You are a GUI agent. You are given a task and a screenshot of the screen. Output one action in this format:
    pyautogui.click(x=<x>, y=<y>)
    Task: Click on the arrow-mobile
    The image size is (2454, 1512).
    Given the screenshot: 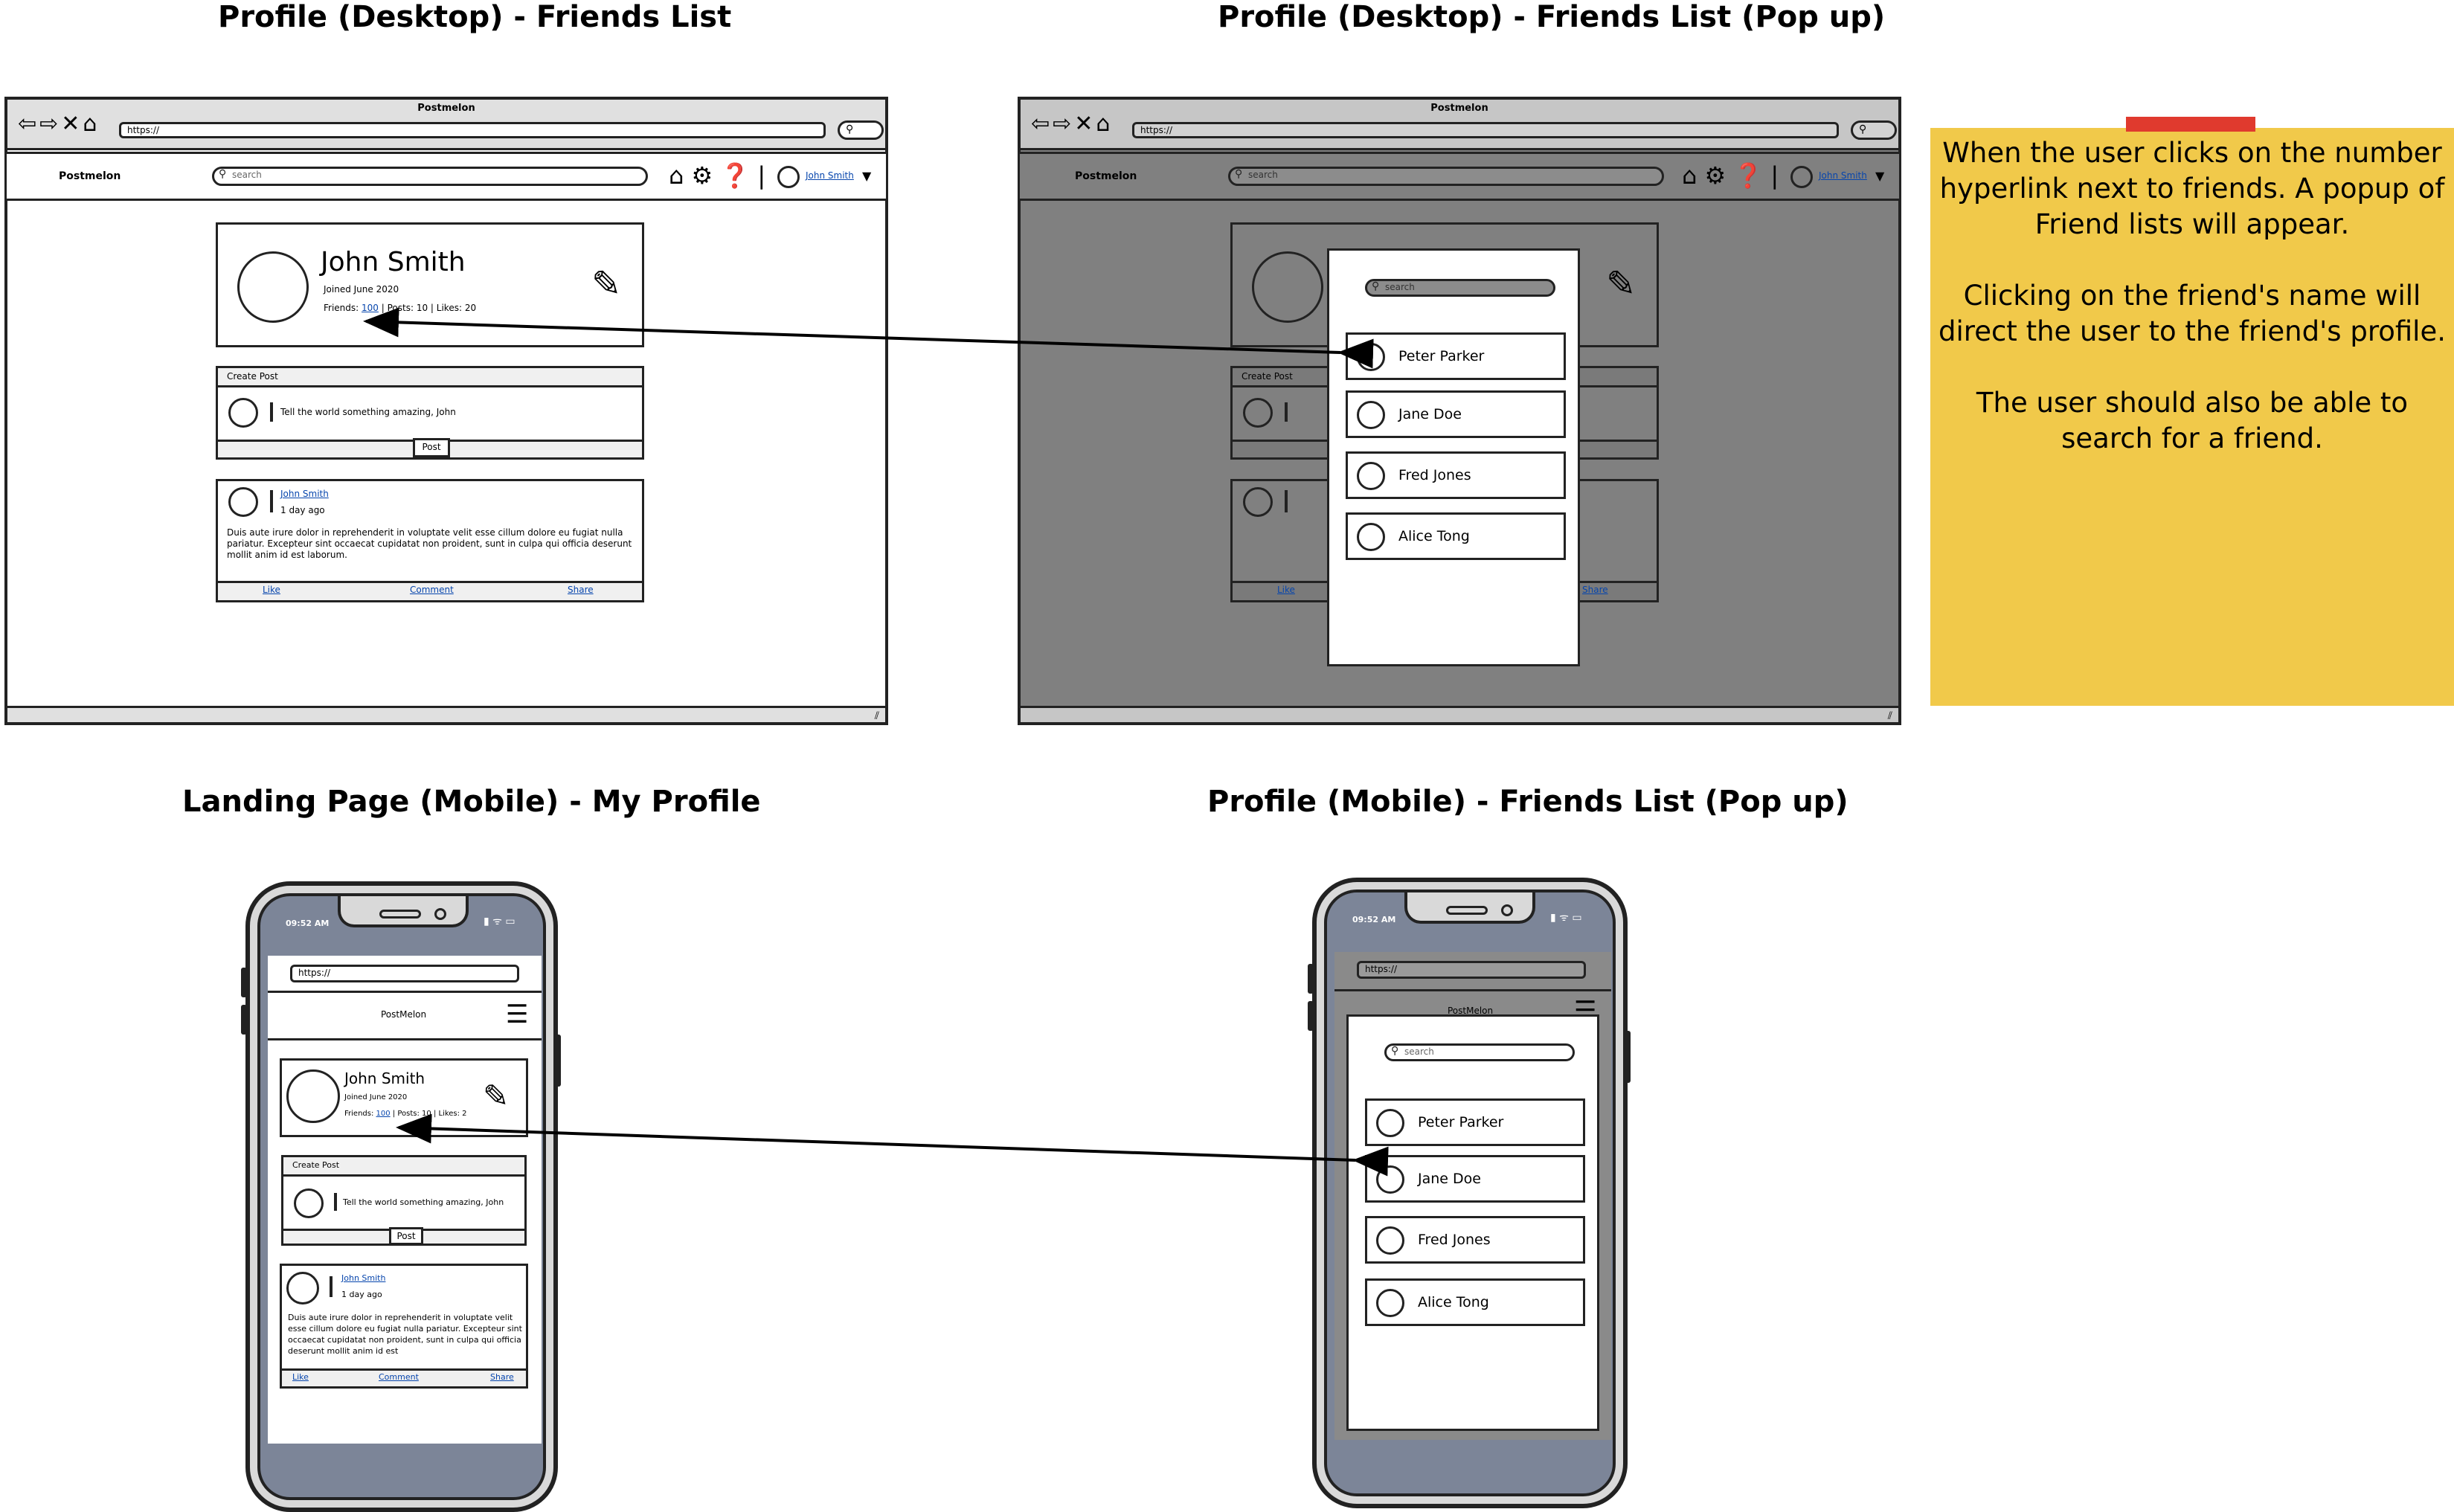 What is the action you would take?
    pyautogui.click(x=892, y=1145)
    